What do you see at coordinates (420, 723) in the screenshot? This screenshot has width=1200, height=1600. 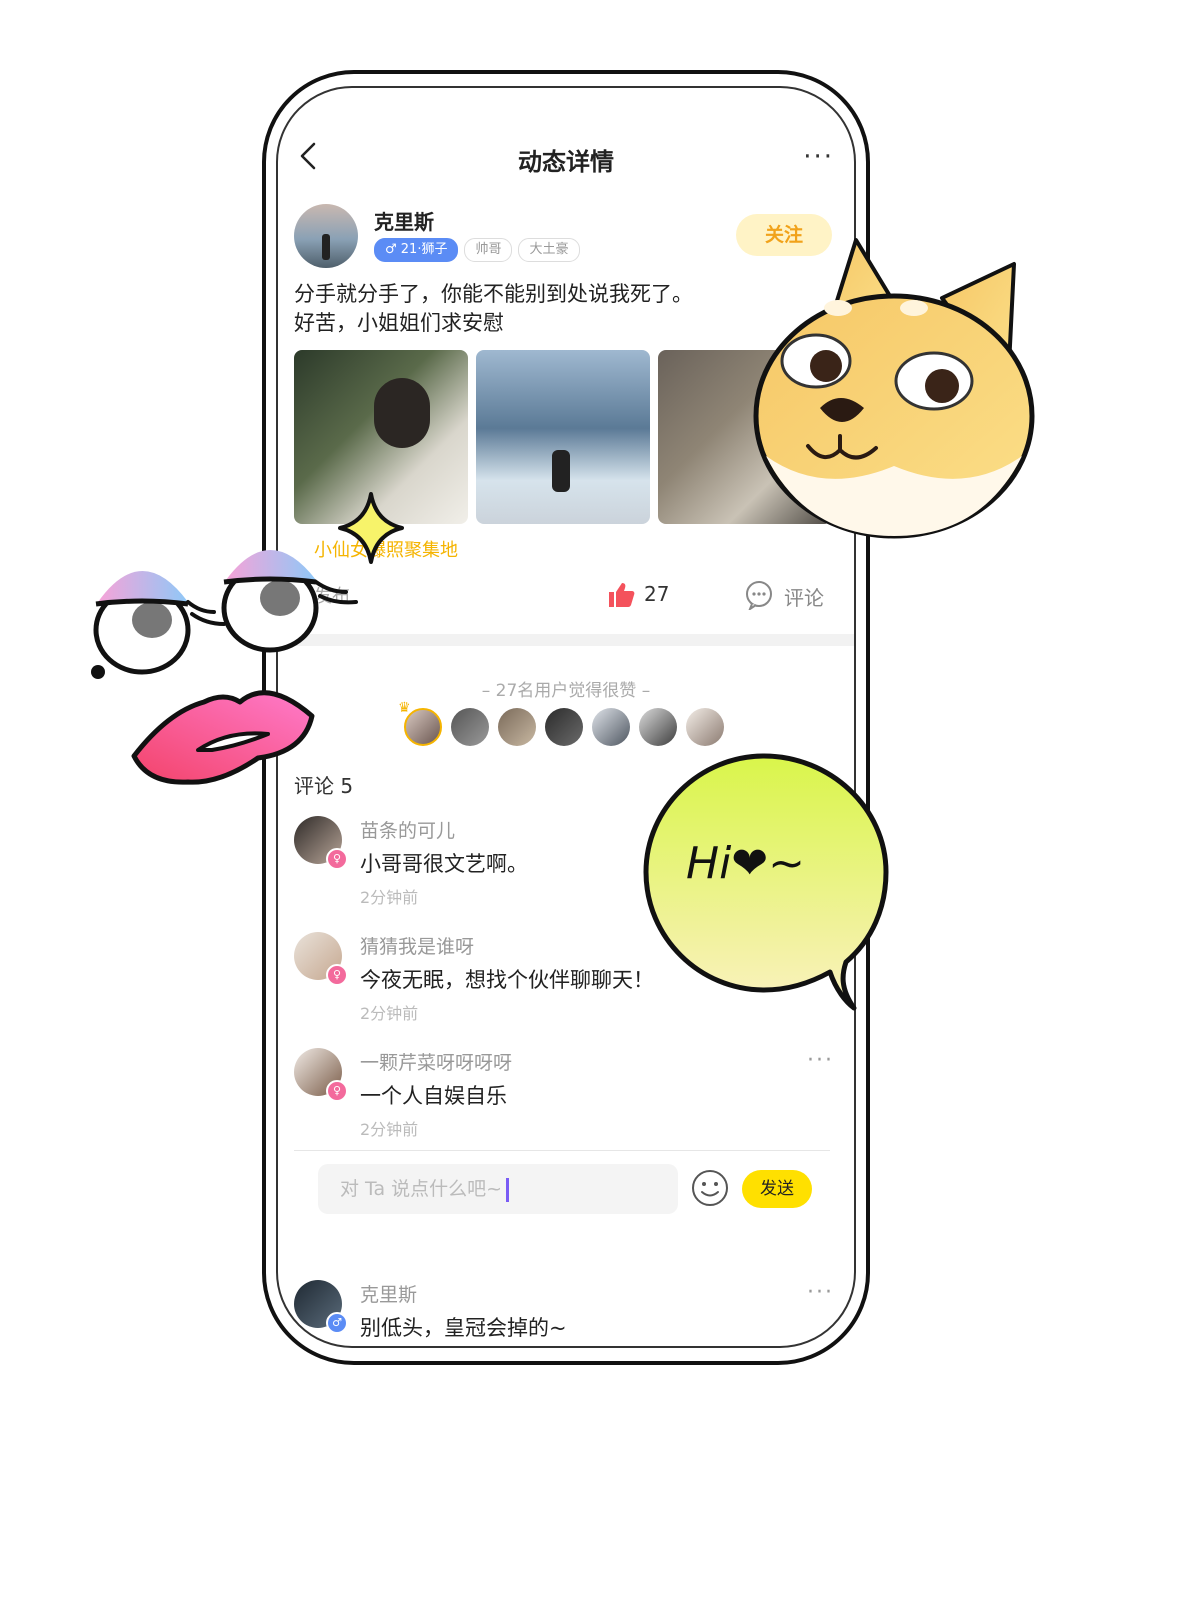 I see `liker-avatar: ♛` at bounding box center [420, 723].